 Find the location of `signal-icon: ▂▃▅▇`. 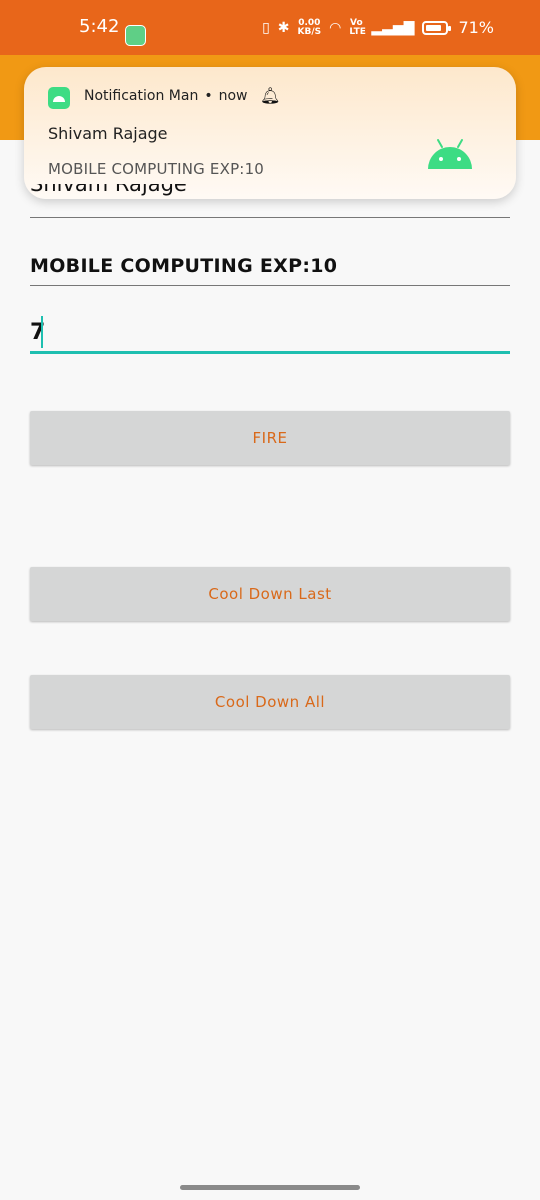

signal-icon: ▂▃▅▇ is located at coordinates (393, 27).